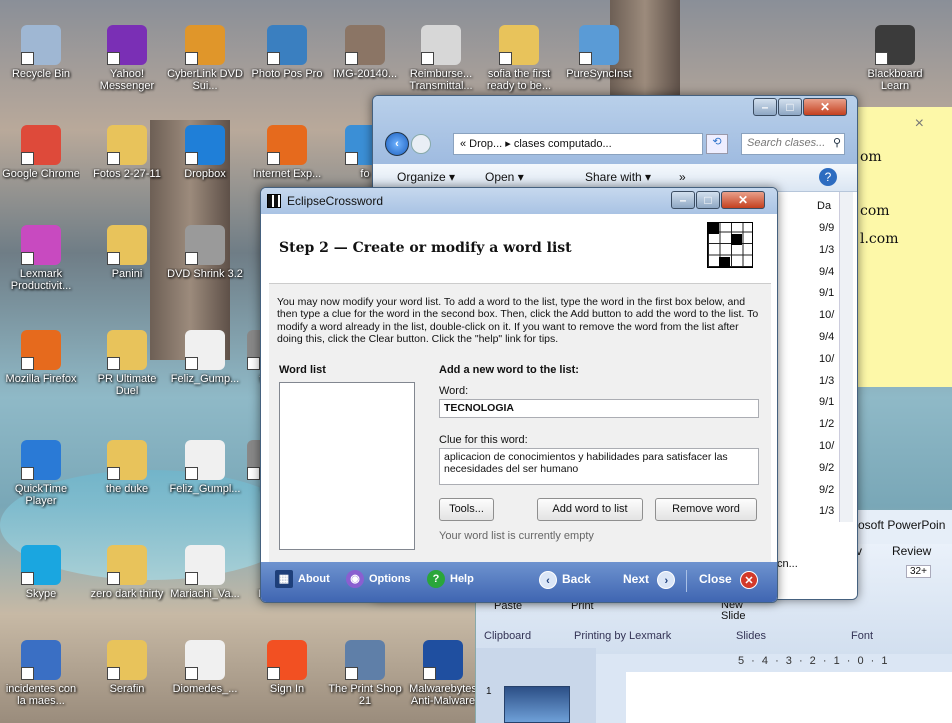 This screenshot has height=723, width=952. I want to click on desktop-shortcut: Sign In, so click(287, 674).